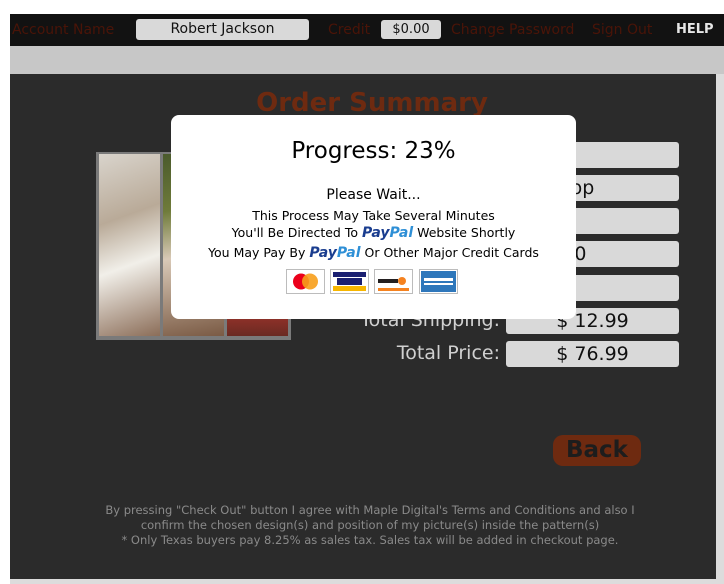 Image resolution: width=724 pixels, height=584 pixels. Describe the element at coordinates (451, 252) in the screenshot. I see `modal-line-3-post: Or Other Major Credit Cards` at that location.